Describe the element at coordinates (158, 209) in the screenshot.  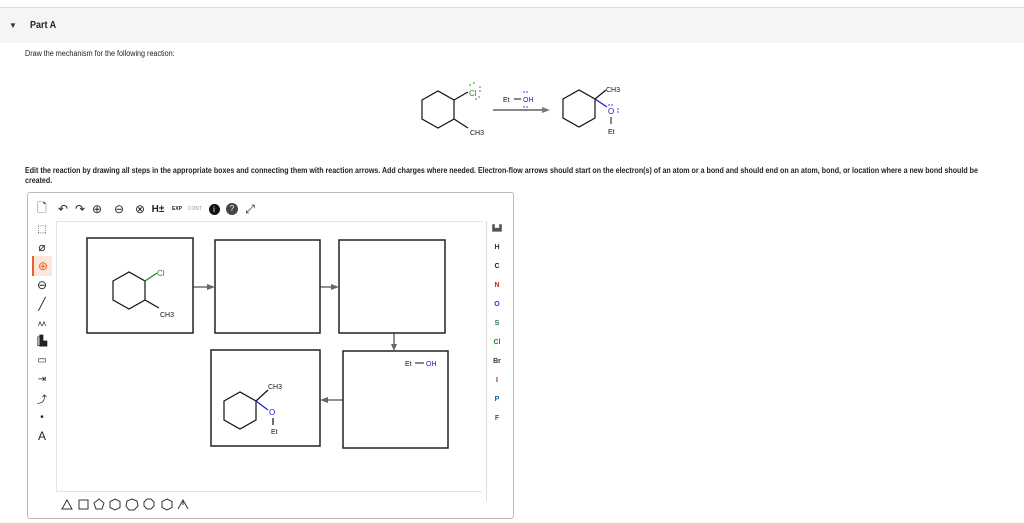
I see `hydrogen-toggle-button: H±` at that location.